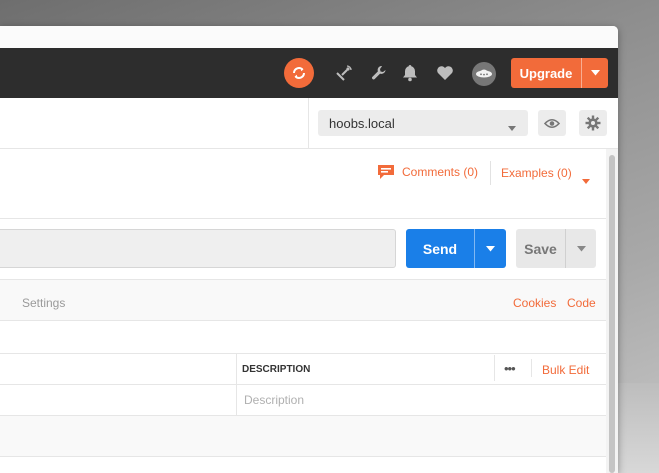 Image resolution: width=659 pixels, height=473 pixels. Describe the element at coordinates (440, 248) in the screenshot. I see `send-label: Send` at that location.